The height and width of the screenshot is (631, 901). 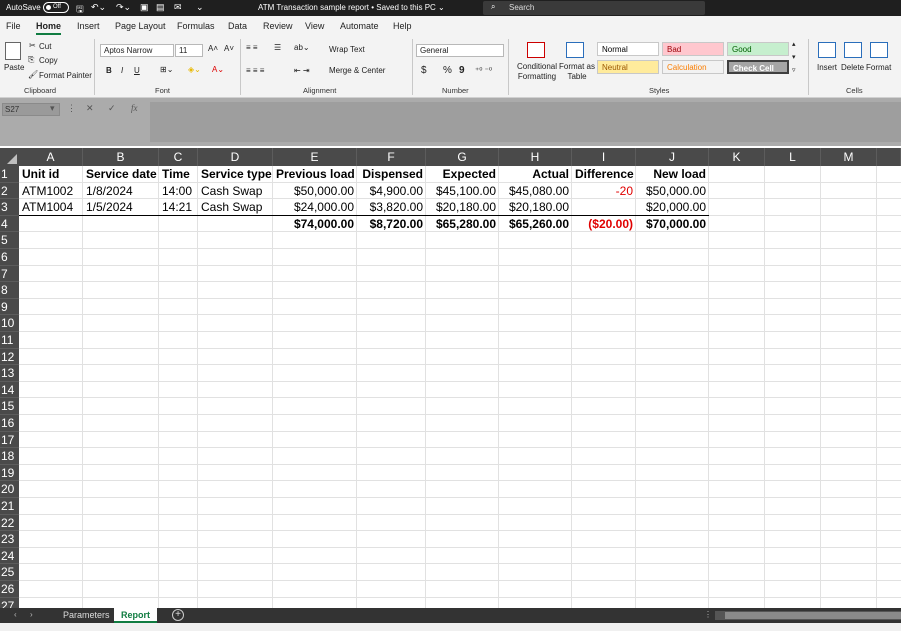 What do you see at coordinates (200, 7) in the screenshot?
I see `customize-toolbar-icon: ⌄` at bounding box center [200, 7].